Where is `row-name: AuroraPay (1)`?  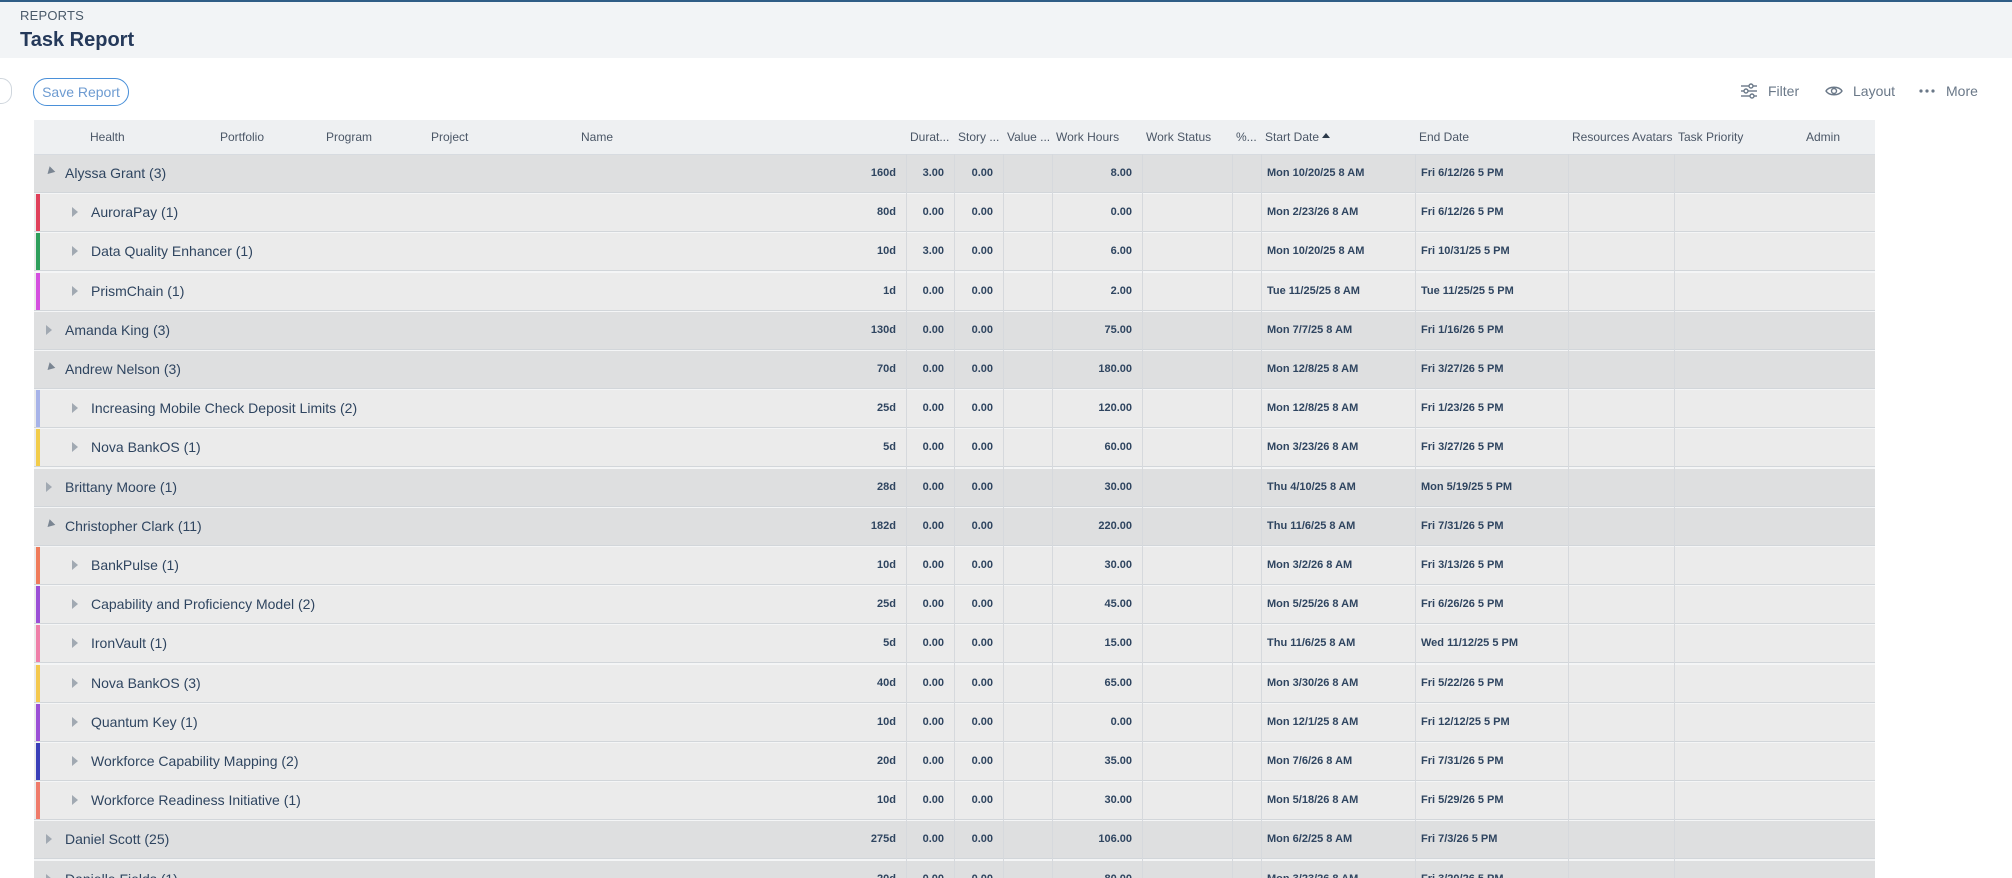 row-name: AuroraPay (1) is located at coordinates (134, 212).